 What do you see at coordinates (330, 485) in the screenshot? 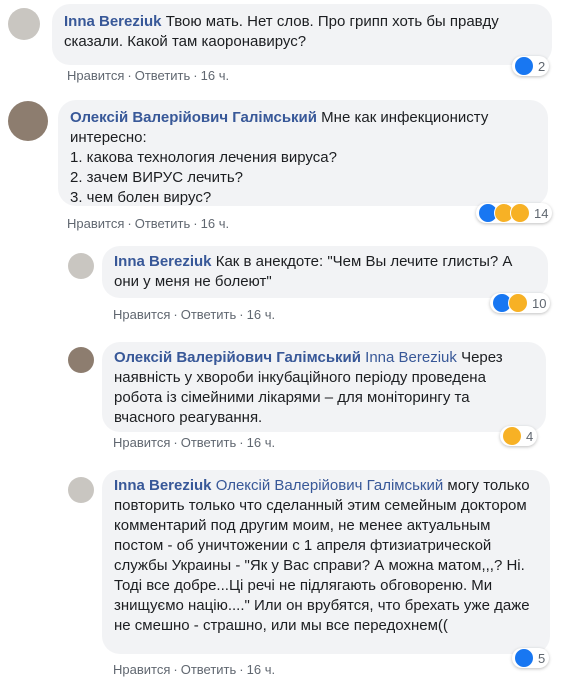
I see `comment-mention: Олексій Валерійович Галімський` at bounding box center [330, 485].